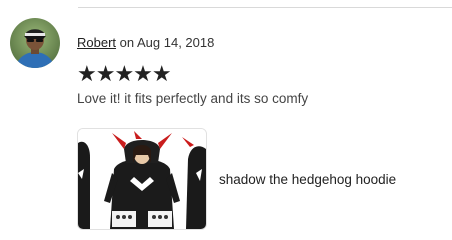  Describe the element at coordinates (307, 179) in the screenshot. I see `item-title: shadow the hedgehog hoodie` at that location.